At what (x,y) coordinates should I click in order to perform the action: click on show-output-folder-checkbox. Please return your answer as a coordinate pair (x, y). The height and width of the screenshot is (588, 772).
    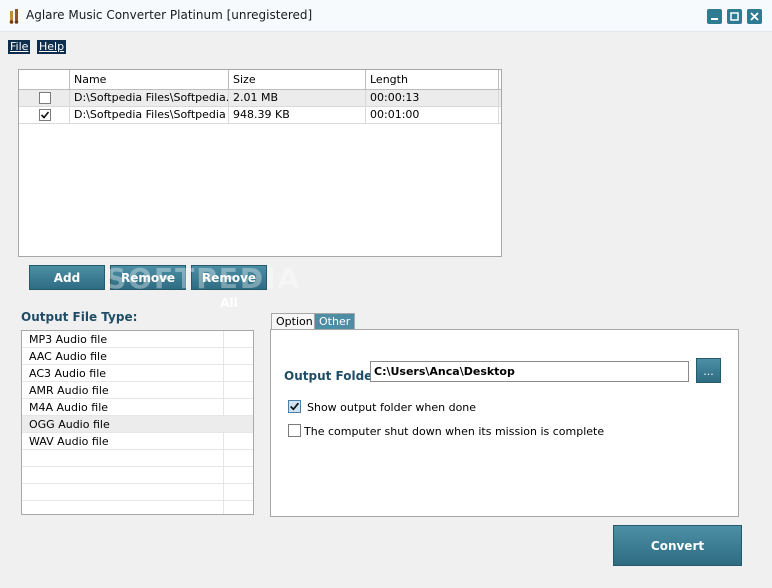
    Looking at the image, I should click on (294, 406).